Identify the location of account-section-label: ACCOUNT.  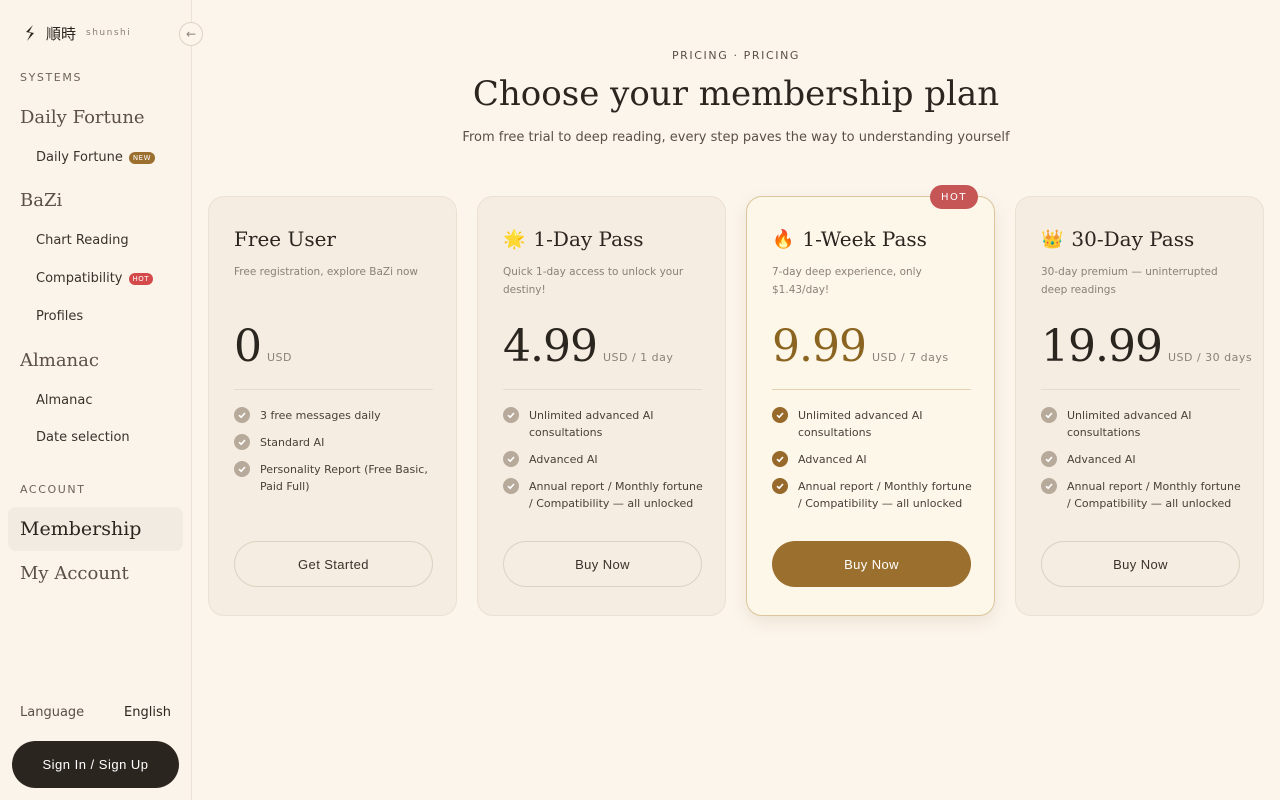
(53, 489).